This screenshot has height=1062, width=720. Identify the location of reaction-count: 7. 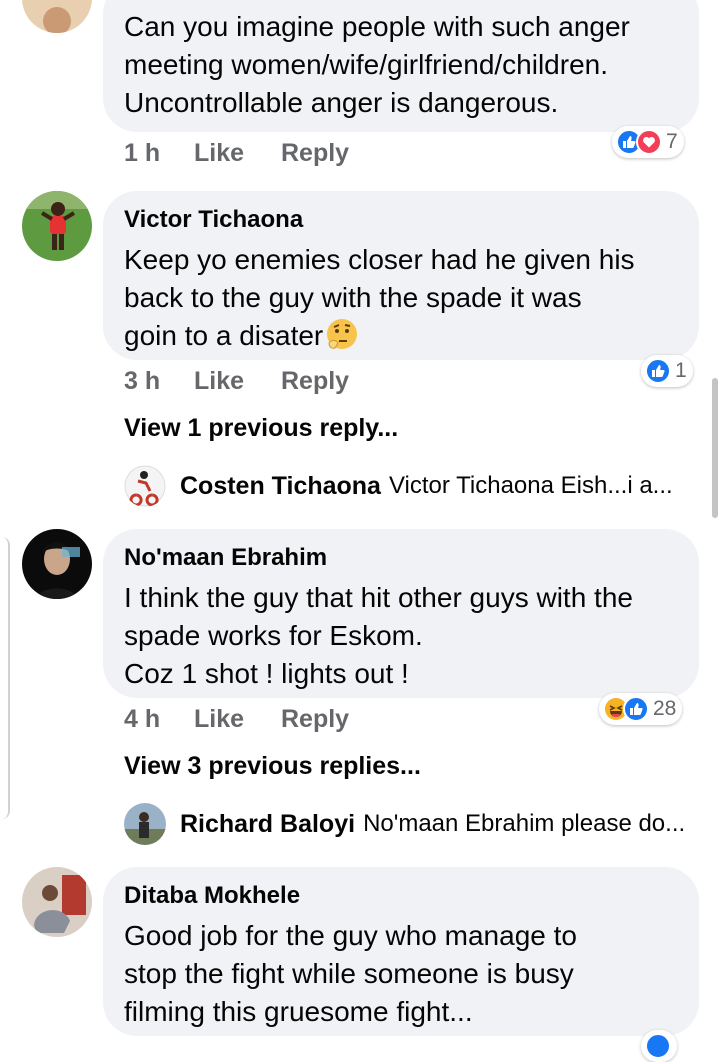
(672, 141).